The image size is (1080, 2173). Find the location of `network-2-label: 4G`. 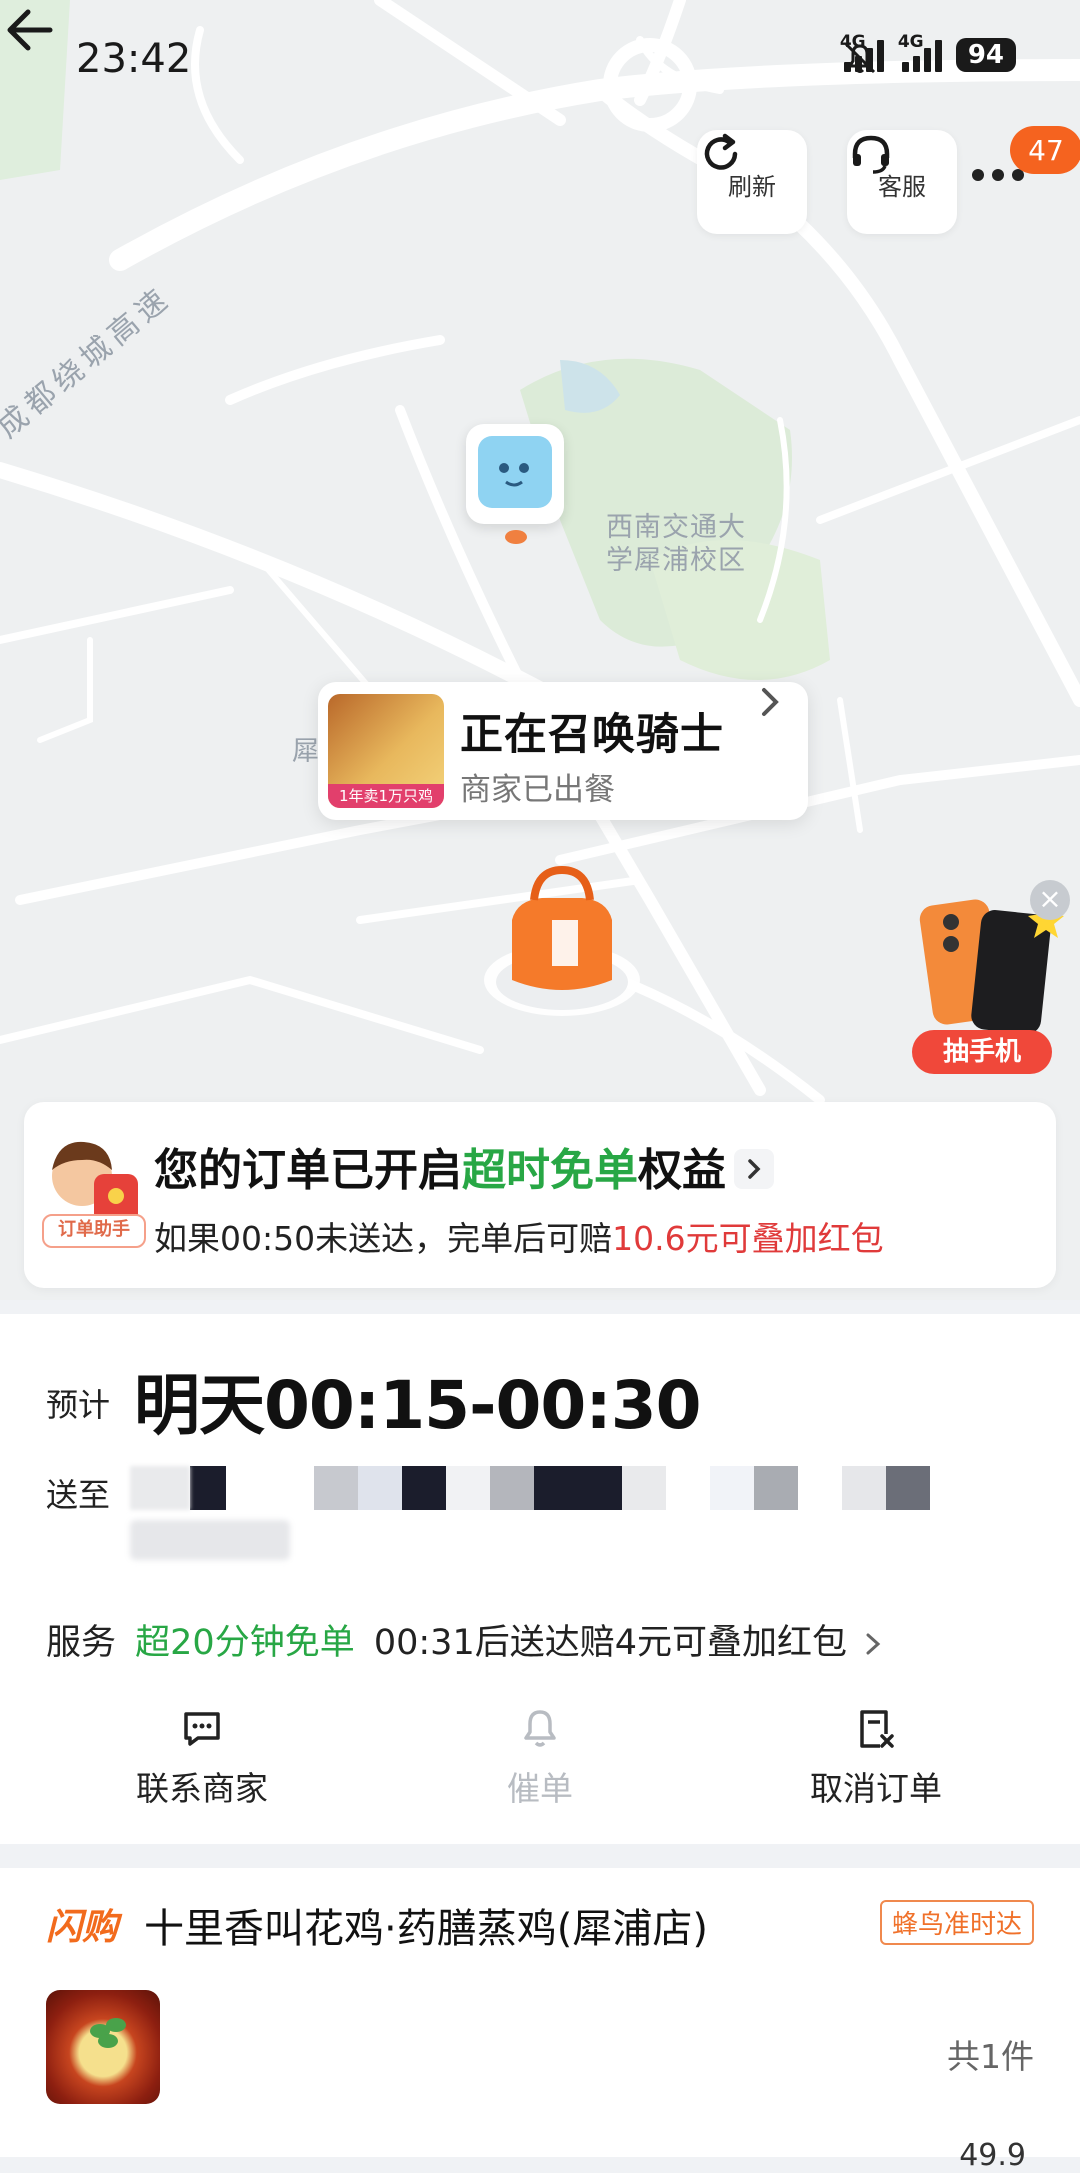

network-2-label: 4G is located at coordinates (910, 42).